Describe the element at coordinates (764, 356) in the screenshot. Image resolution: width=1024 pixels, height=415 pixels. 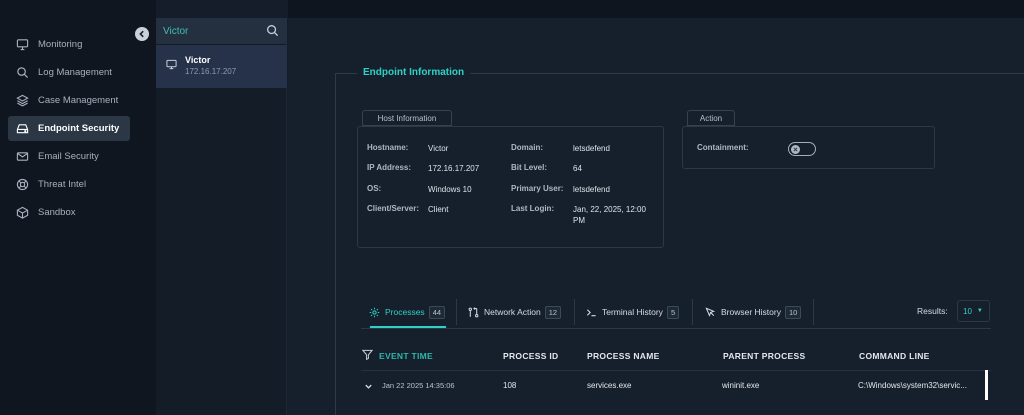
I see `column-header-parent-process: PARENT PROCESS` at that location.